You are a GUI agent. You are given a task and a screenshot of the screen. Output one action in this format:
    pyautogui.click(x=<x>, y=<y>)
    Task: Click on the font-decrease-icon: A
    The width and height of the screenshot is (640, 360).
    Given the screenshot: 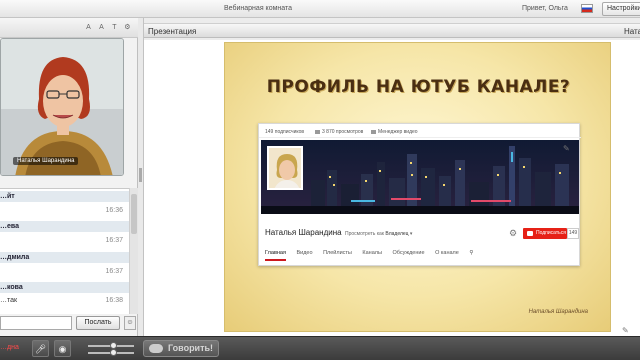 What is the action you would take?
    pyautogui.click(x=88, y=27)
    